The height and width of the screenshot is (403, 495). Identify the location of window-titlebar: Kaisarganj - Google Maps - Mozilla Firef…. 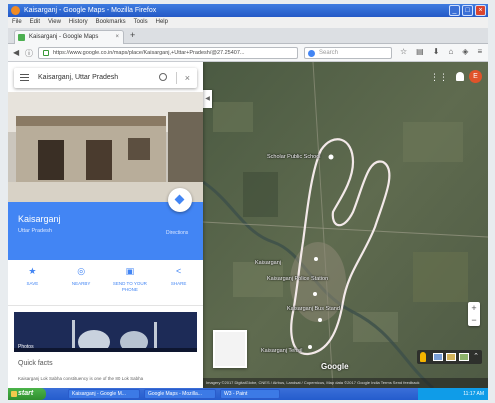
(248, 10).